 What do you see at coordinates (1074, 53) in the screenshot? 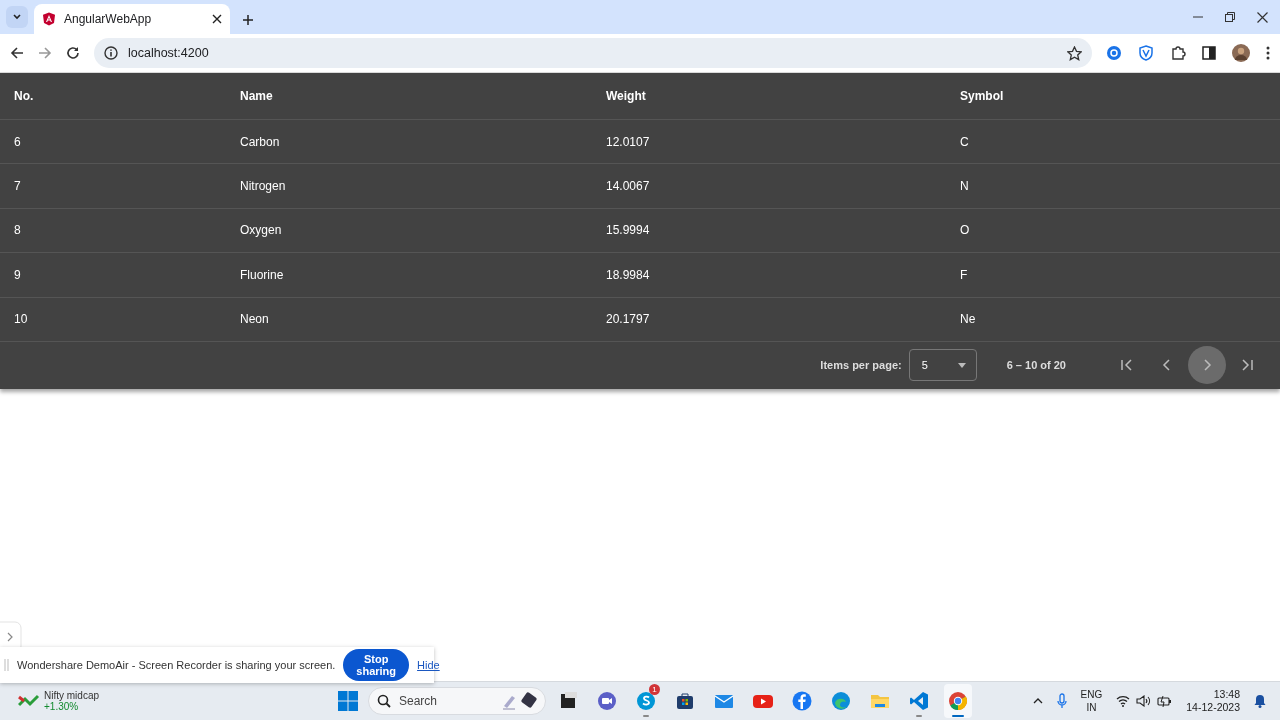
I see `star-icon` at bounding box center [1074, 53].